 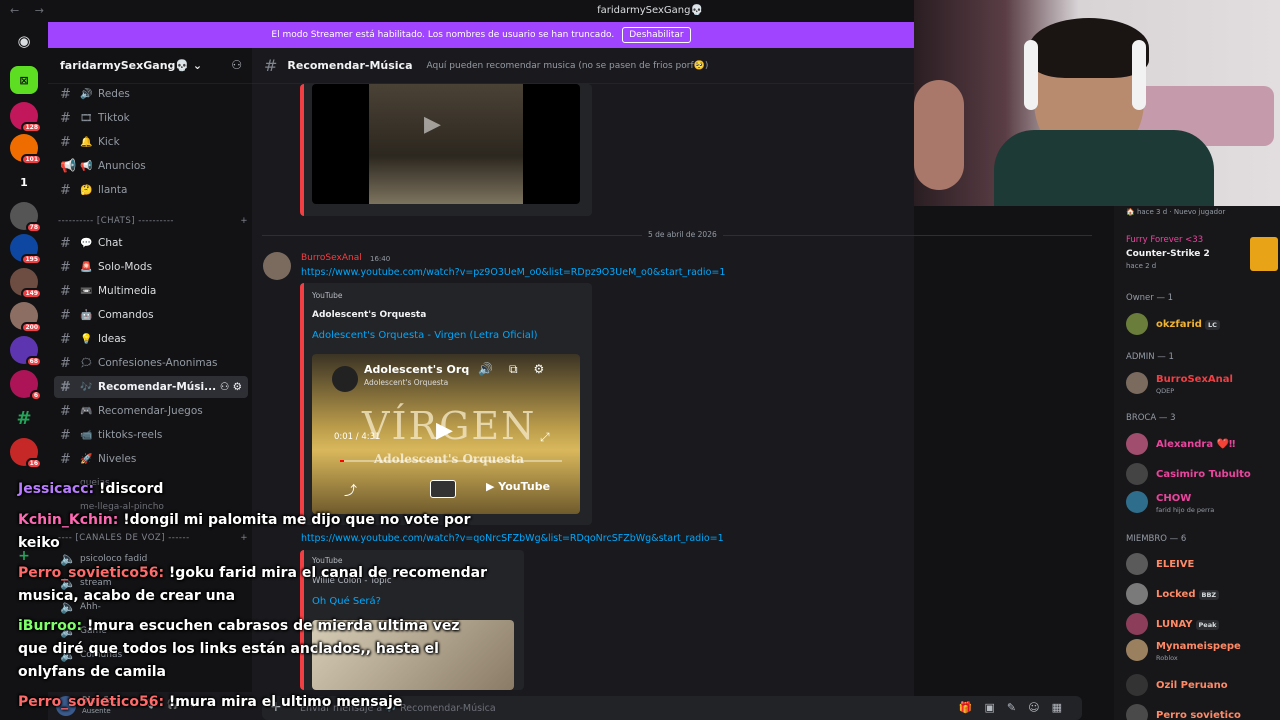 I want to click on game-icon, so click(x=1264, y=254).